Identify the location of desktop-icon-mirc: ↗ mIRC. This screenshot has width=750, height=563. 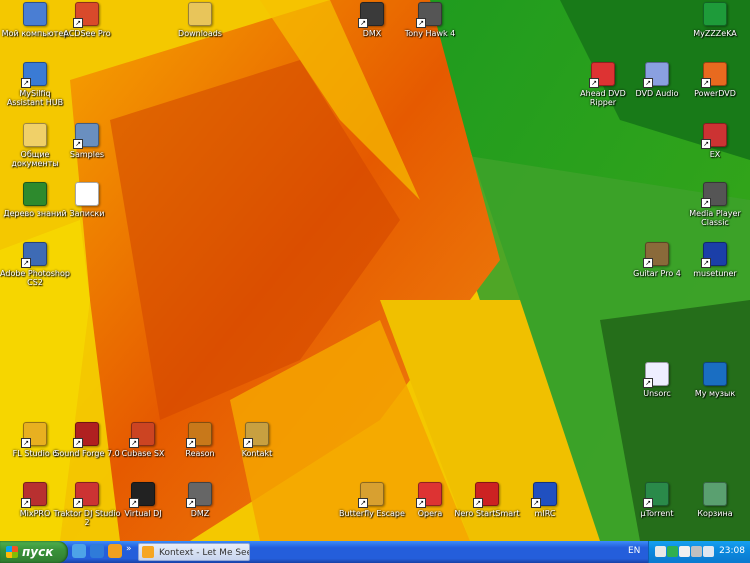
(545, 500).